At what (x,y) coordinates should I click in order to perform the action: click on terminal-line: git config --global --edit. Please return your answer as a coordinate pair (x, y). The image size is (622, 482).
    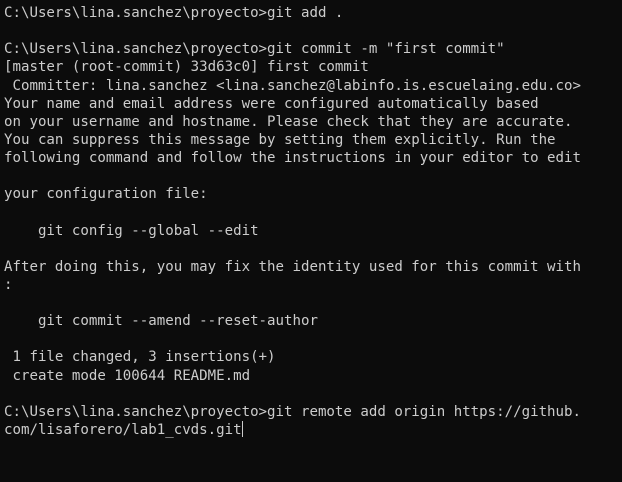
    Looking at the image, I should click on (131, 230).